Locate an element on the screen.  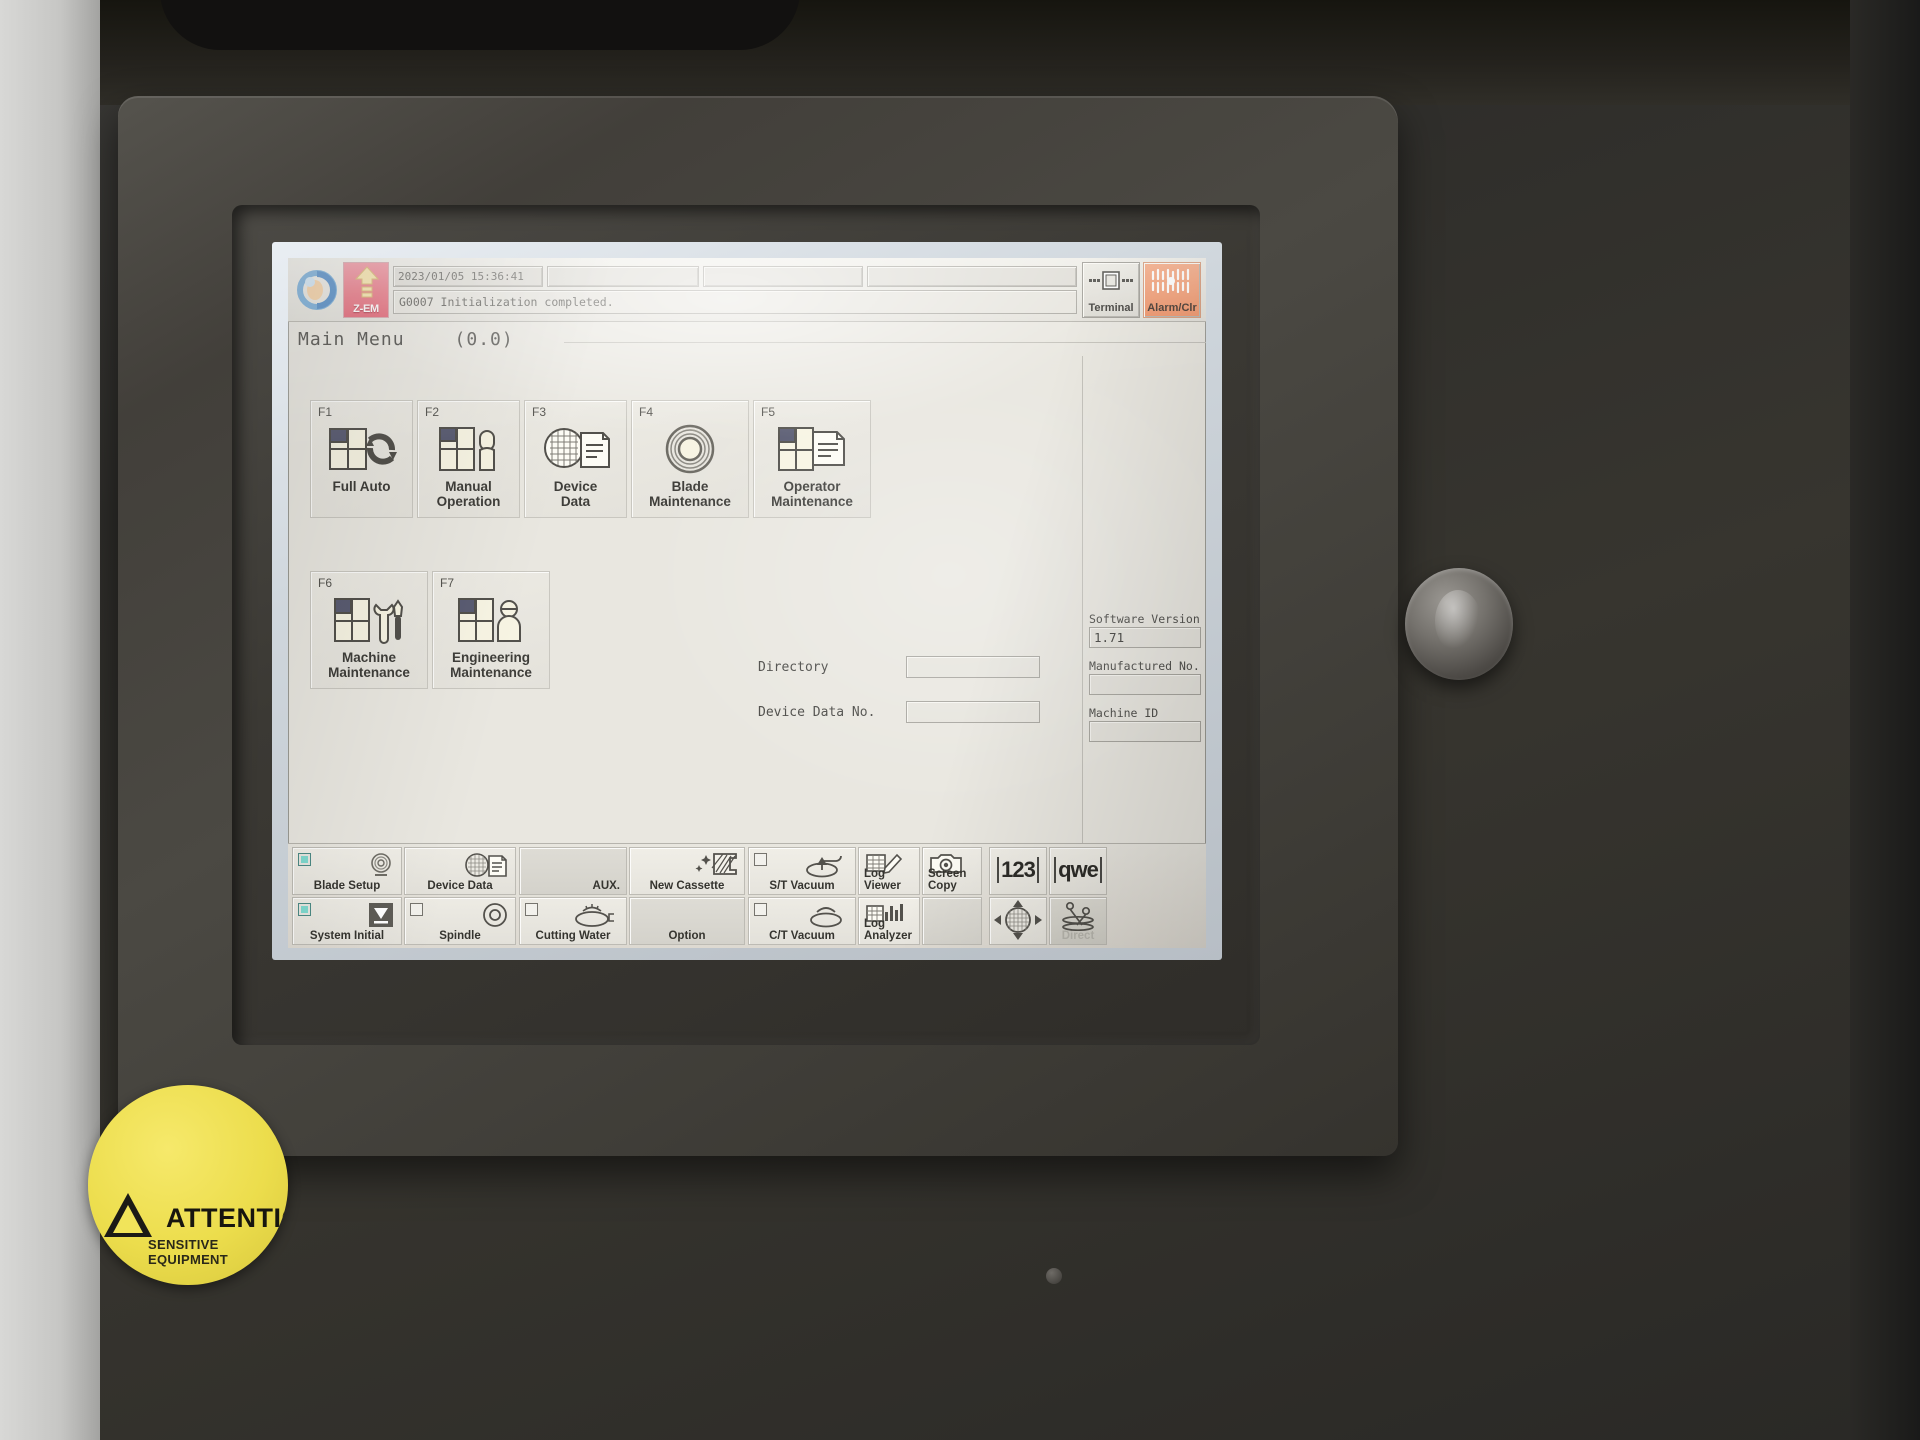
attention-sticker-title: ATTENTION is located at coordinates (227, 1218).